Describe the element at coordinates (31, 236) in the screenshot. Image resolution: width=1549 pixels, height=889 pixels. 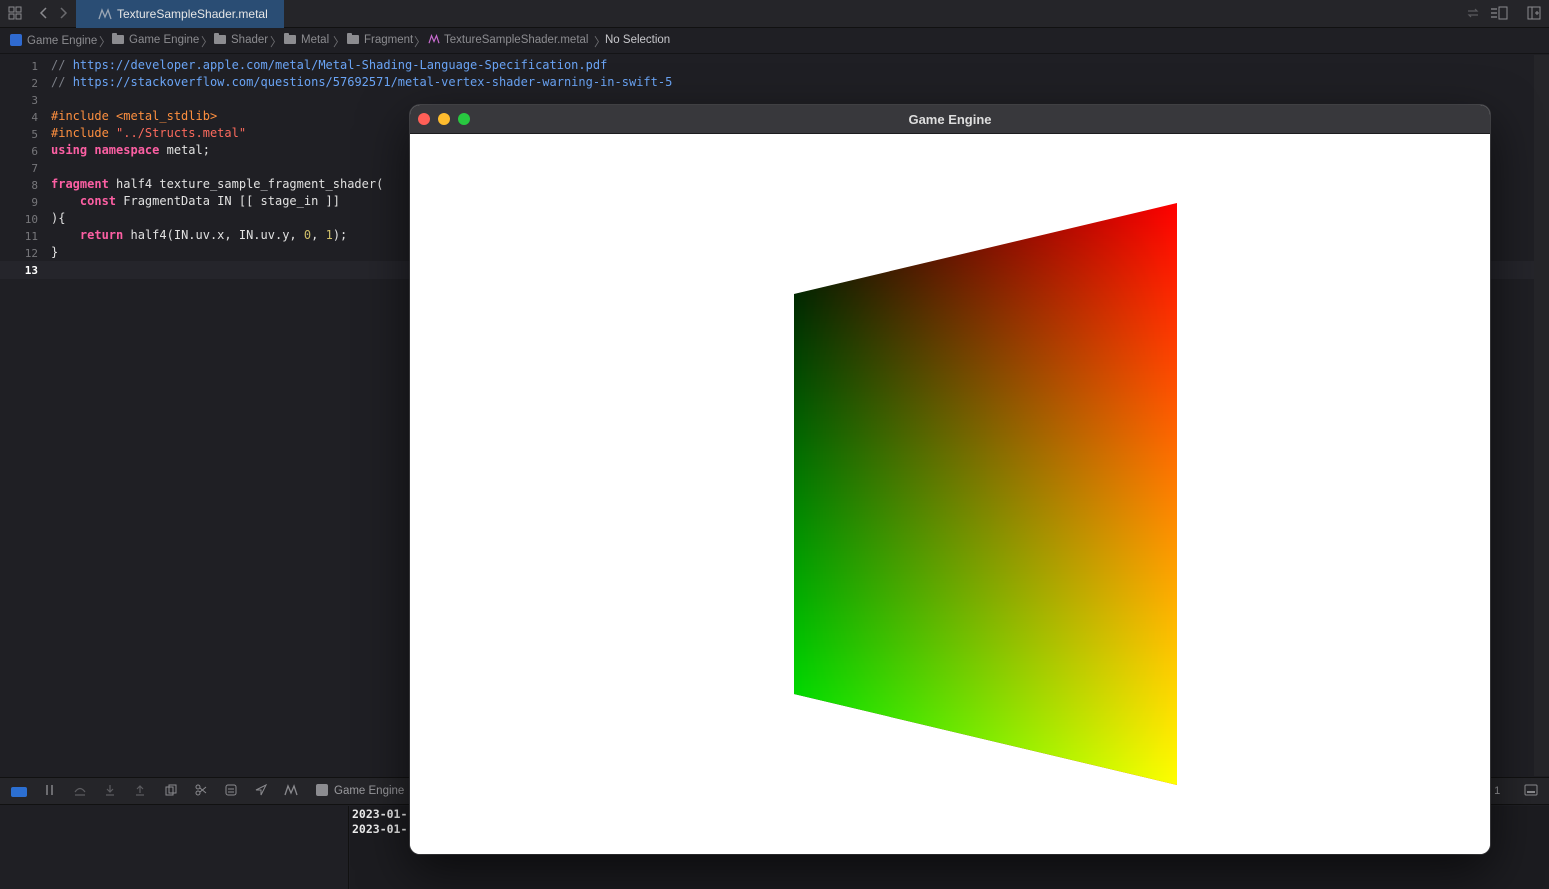
I see `line-number: 11` at that location.